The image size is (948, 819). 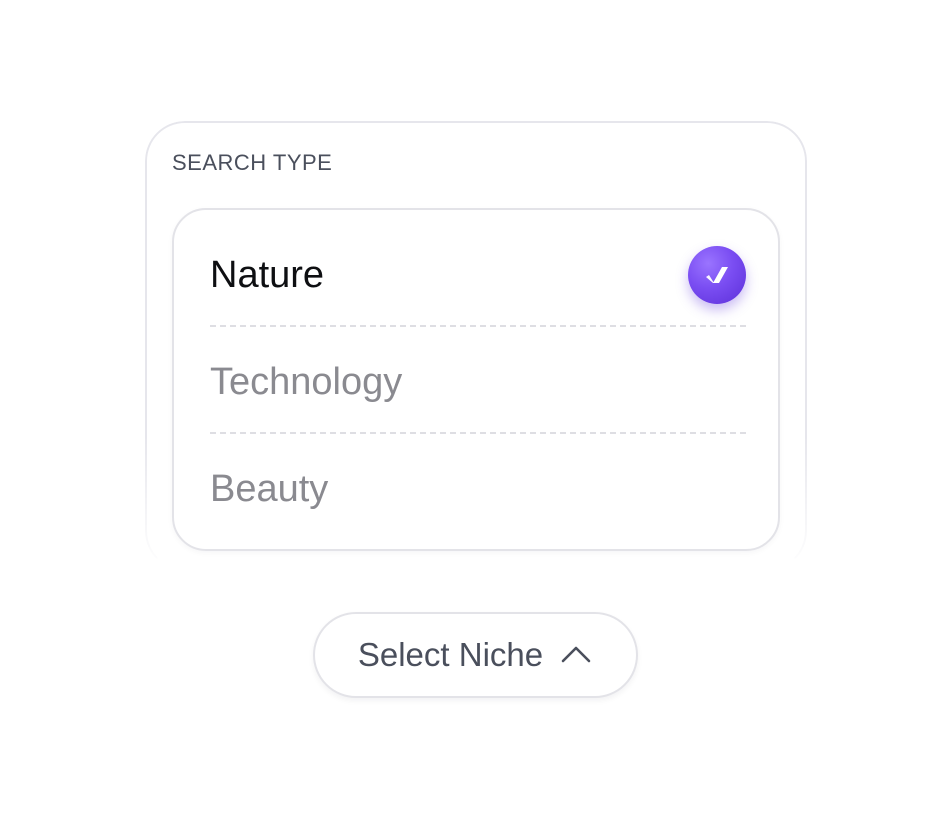 What do you see at coordinates (267, 274) in the screenshot?
I see `option-label: Nature` at bounding box center [267, 274].